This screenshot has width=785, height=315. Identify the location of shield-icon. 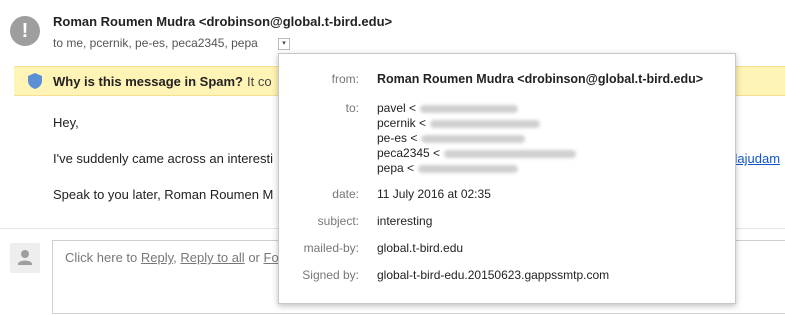
(35, 81).